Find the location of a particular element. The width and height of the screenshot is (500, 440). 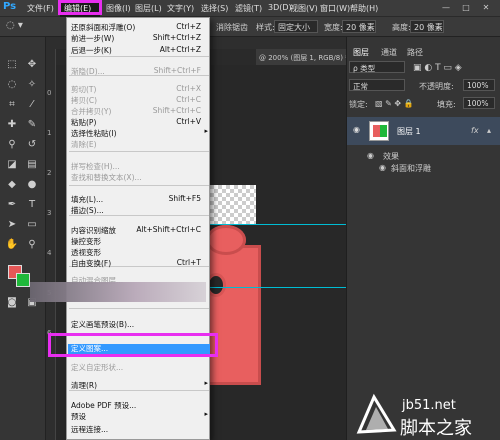

quick-mask-icon: ◙ is located at coordinates (12, 303).